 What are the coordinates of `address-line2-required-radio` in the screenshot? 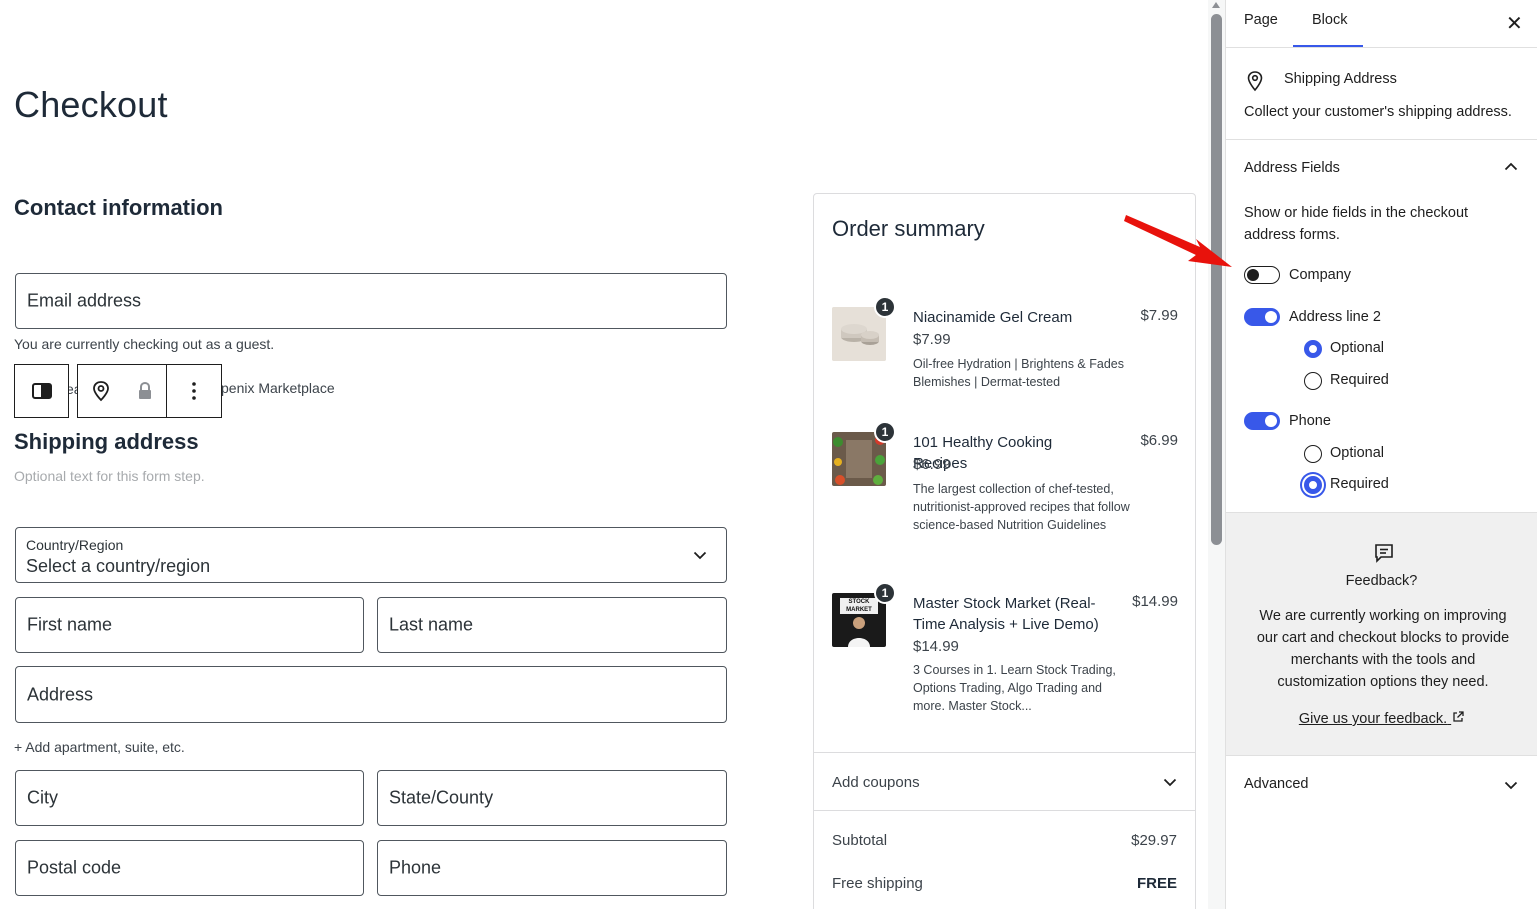 It's located at (1313, 381).